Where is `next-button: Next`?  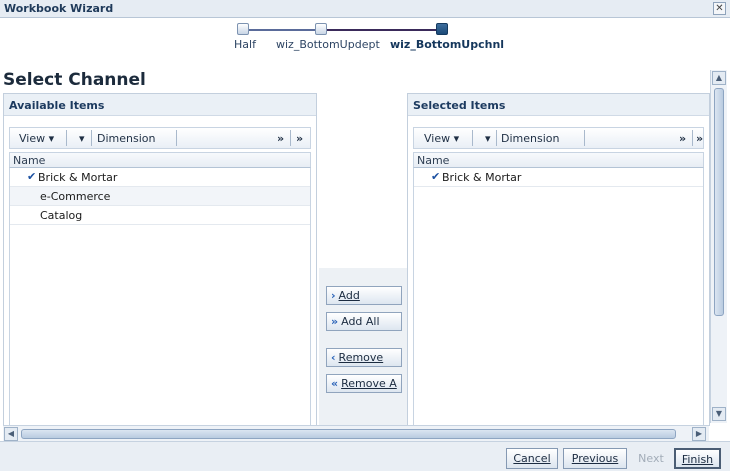
next-button: Next is located at coordinates (651, 458).